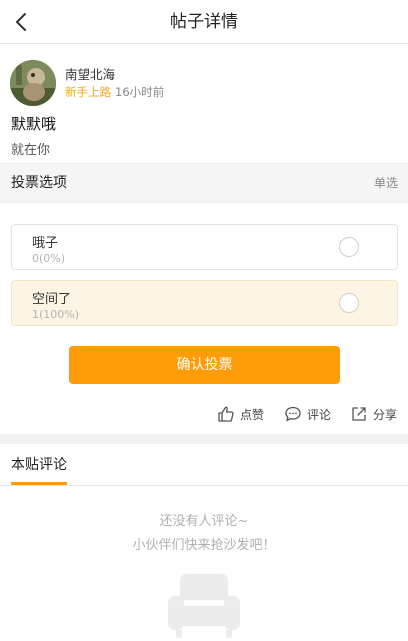  Describe the element at coordinates (204, 521) in the screenshot. I see `empty-comments-text: 还没有人评论~` at that location.